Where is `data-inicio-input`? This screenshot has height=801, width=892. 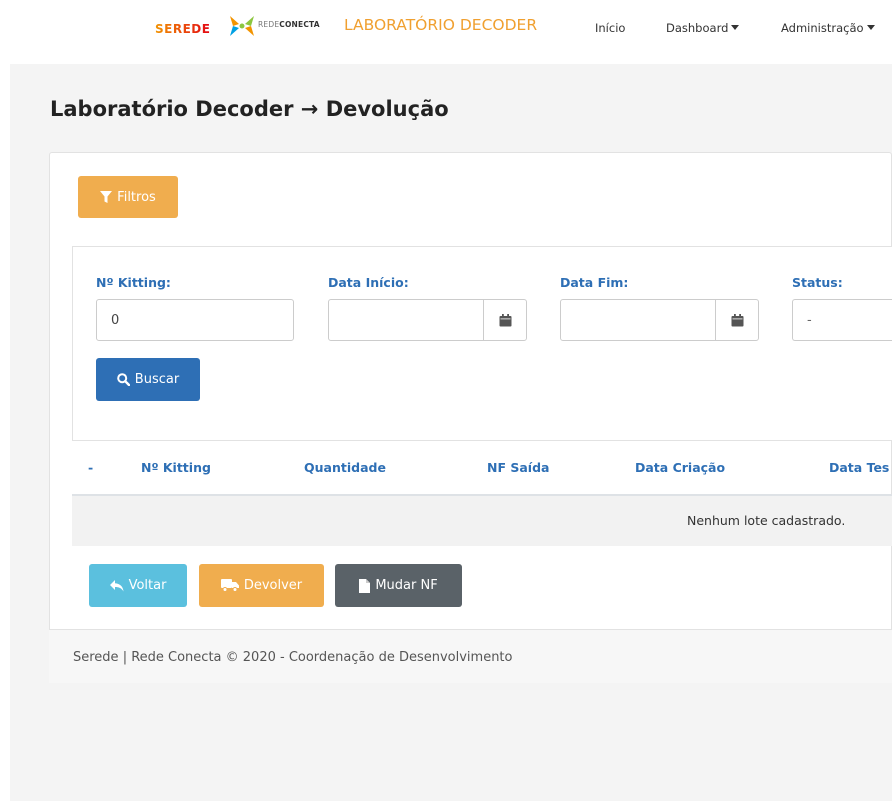
data-inicio-input is located at coordinates (406, 320).